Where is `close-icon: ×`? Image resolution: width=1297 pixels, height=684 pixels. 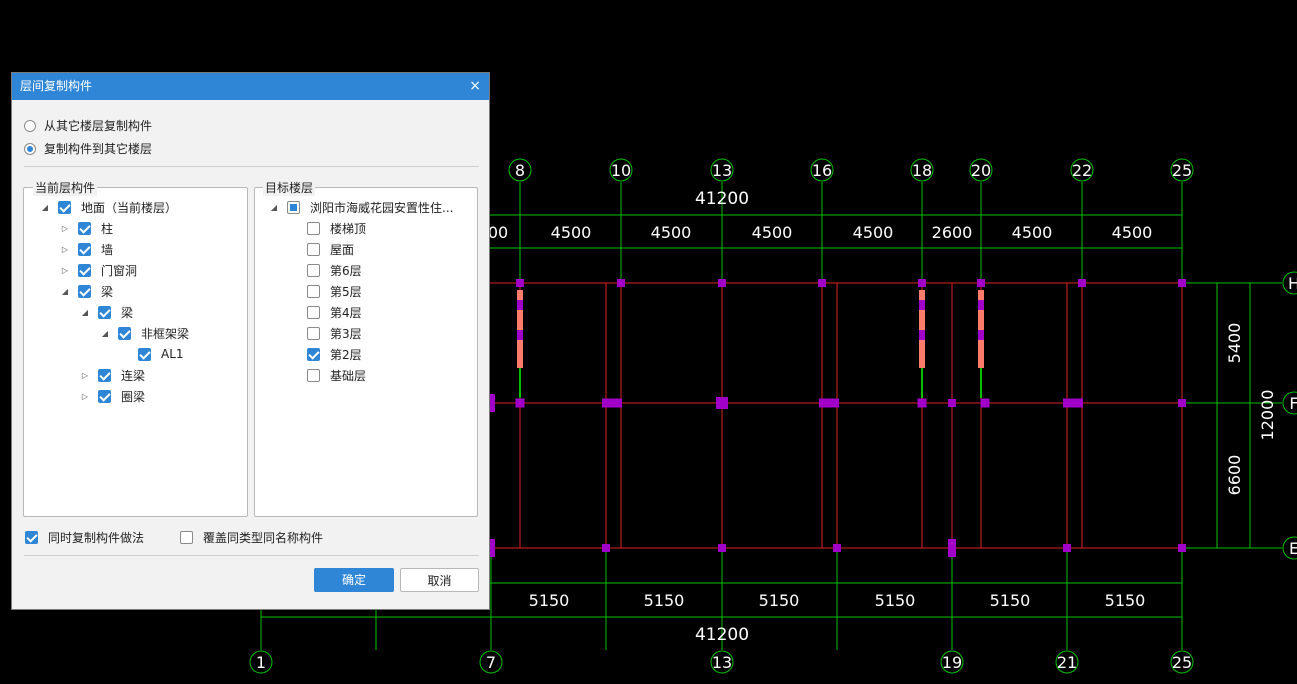
close-icon: × is located at coordinates (475, 86).